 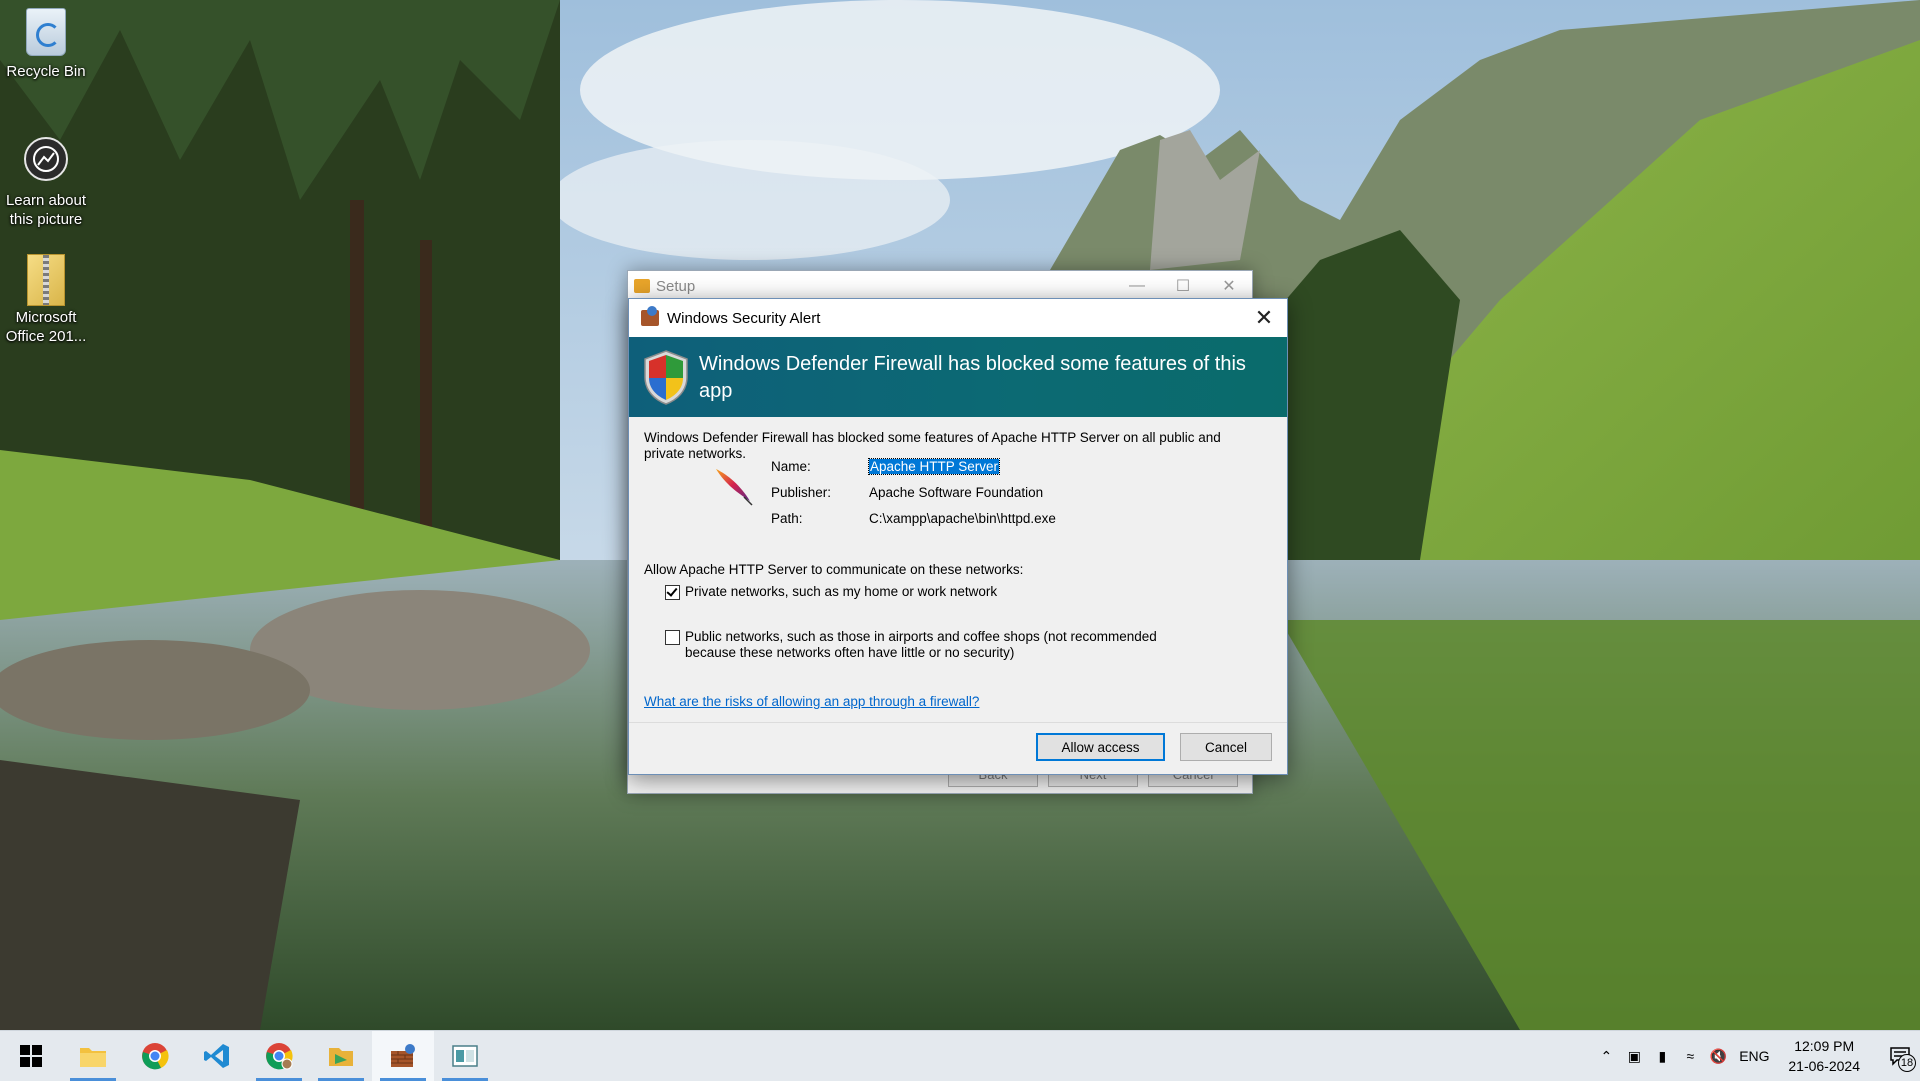 What do you see at coordinates (1634, 1056) in the screenshot?
I see `device-icon: ▣` at bounding box center [1634, 1056].